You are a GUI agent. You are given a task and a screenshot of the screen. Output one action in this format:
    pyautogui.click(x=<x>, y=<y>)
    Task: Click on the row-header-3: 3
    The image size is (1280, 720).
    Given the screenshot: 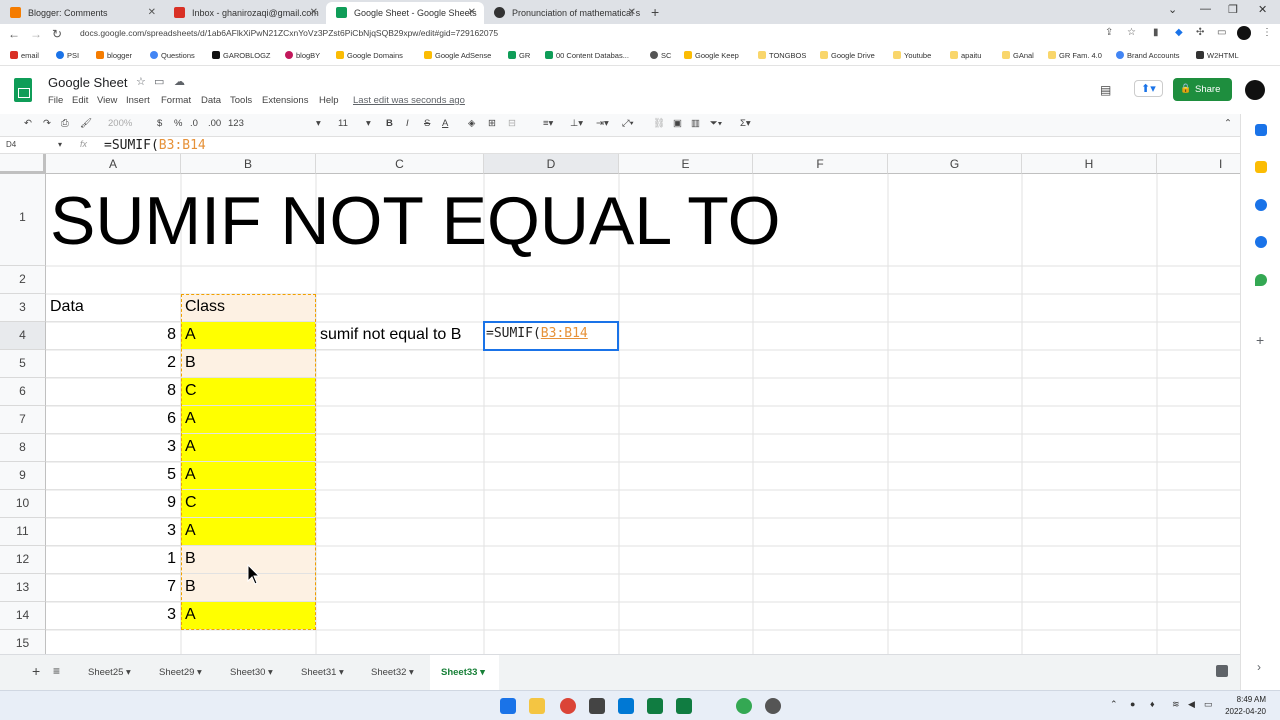 What is the action you would take?
    pyautogui.click(x=23, y=308)
    